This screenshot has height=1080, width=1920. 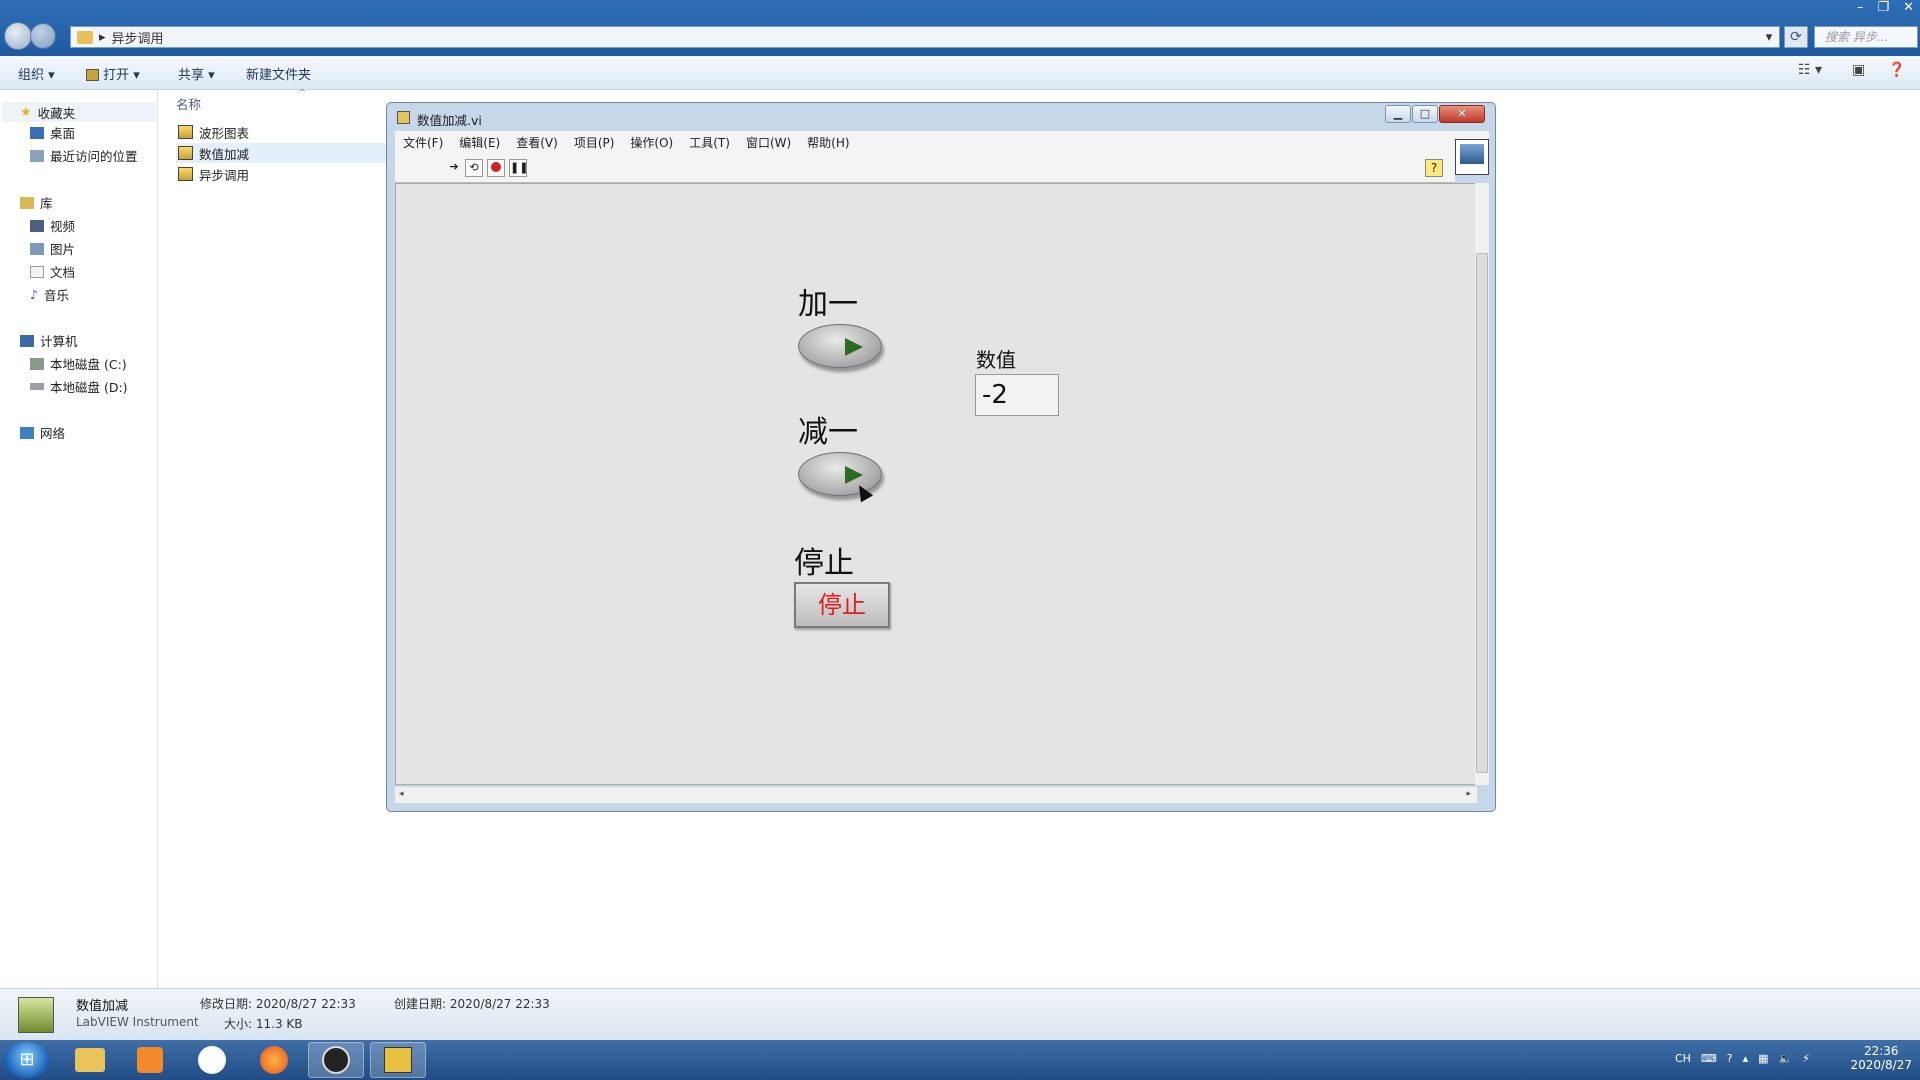 What do you see at coordinates (840, 346) in the screenshot?
I see `increment-button` at bounding box center [840, 346].